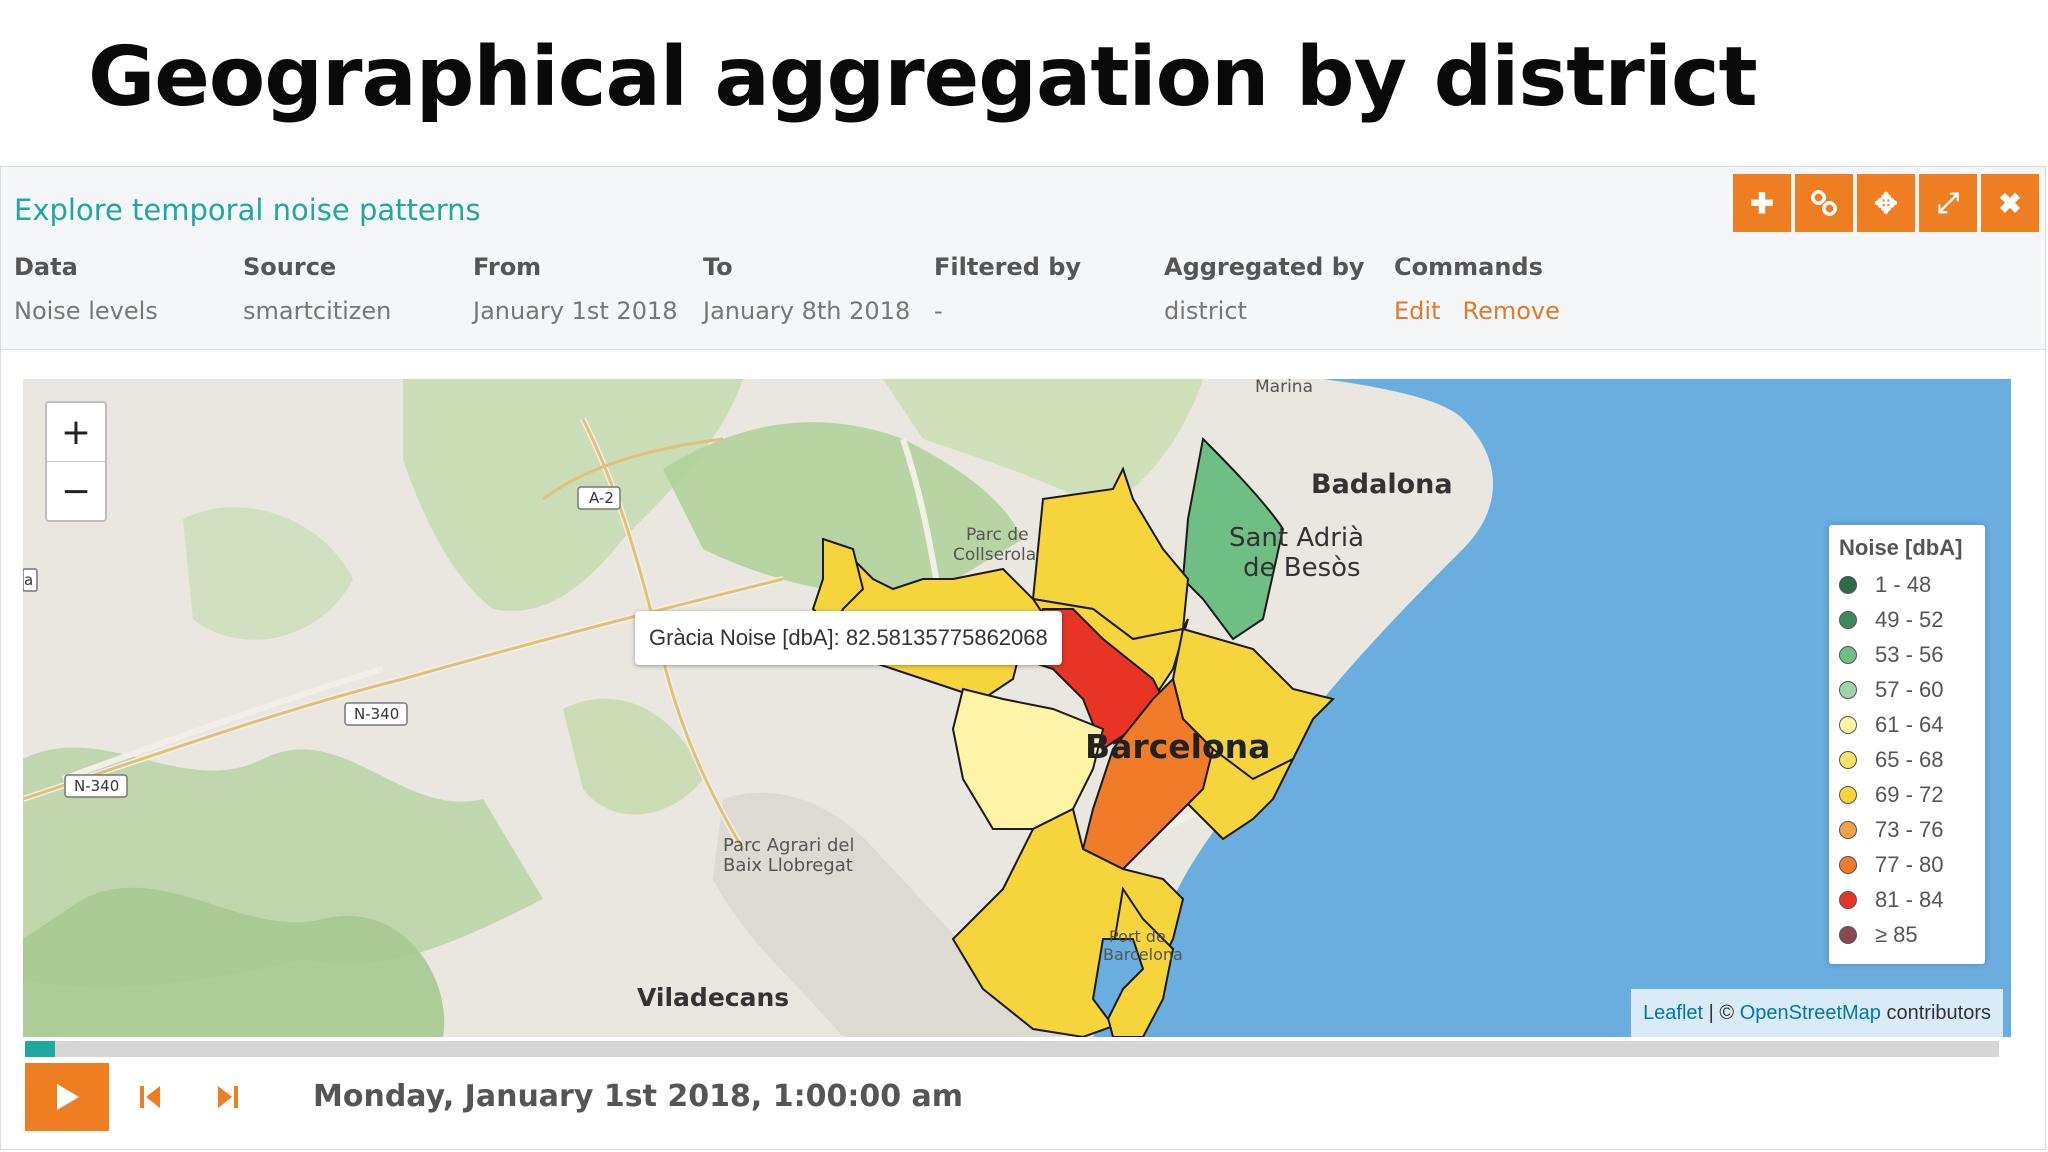  What do you see at coordinates (1178, 746) in the screenshot?
I see `city-label-barcelona: Barcelona` at bounding box center [1178, 746].